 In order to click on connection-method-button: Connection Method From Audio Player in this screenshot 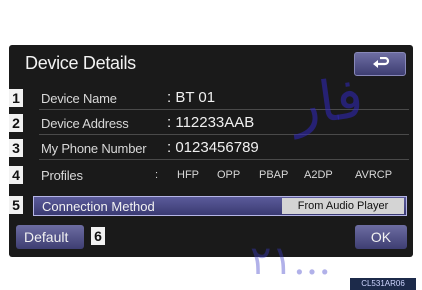, I will do `click(220, 206)`.